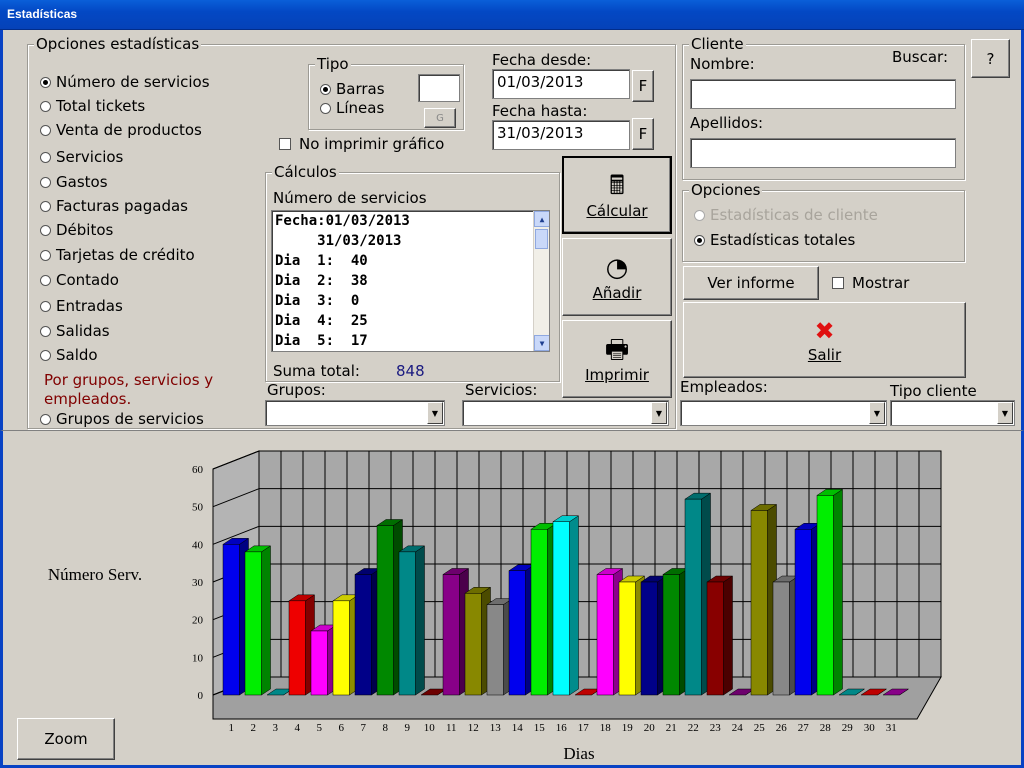 Image resolution: width=1024 pixels, height=768 pixels. I want to click on imprimir-button: 🖶 Imprimir, so click(617, 359).